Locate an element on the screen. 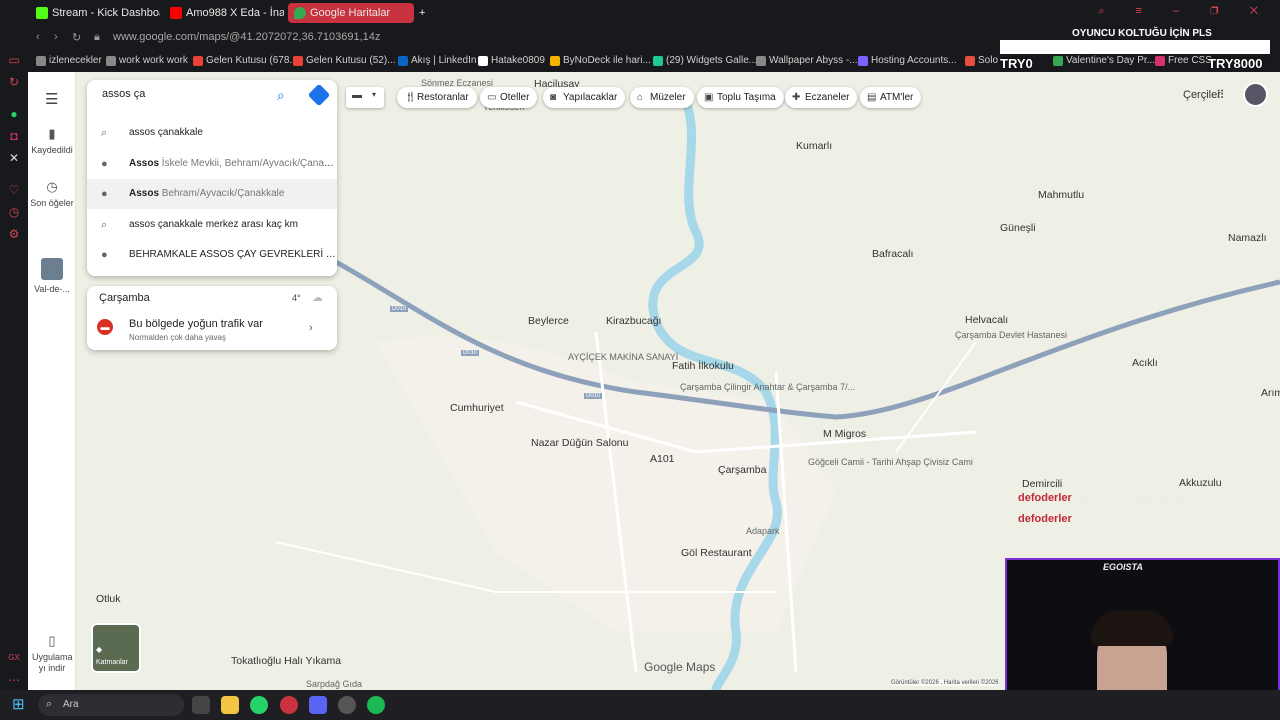  bookmark-favicon-icon is located at coordinates (658, 61).